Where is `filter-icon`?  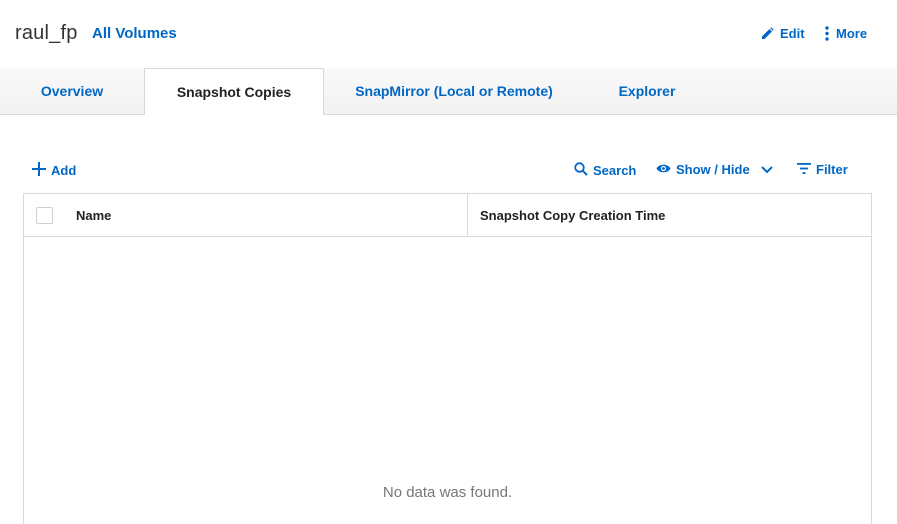 filter-icon is located at coordinates (804, 169).